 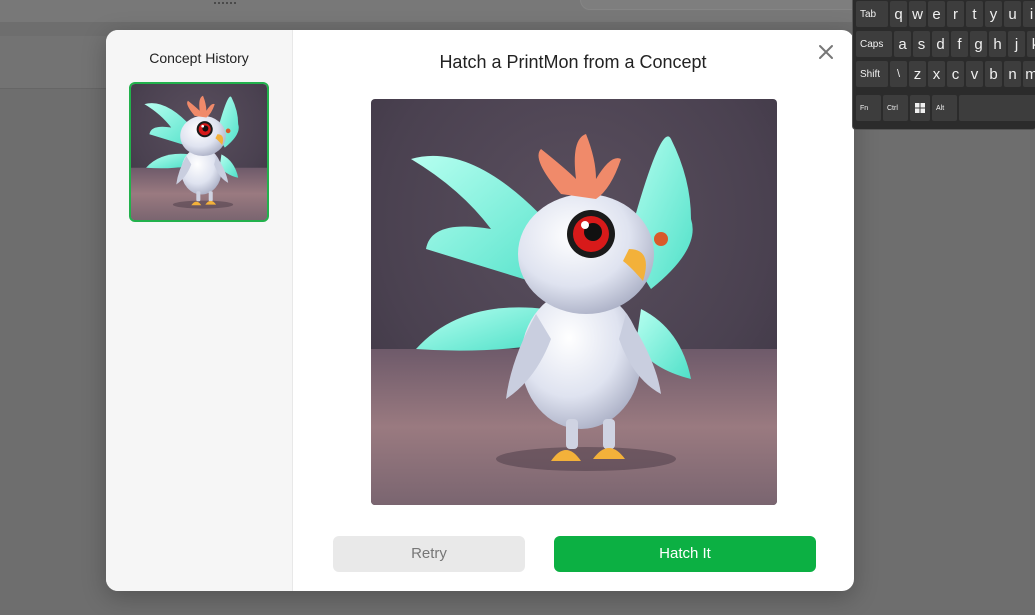 What do you see at coordinates (917, 14) in the screenshot?
I see `key-w: w` at bounding box center [917, 14].